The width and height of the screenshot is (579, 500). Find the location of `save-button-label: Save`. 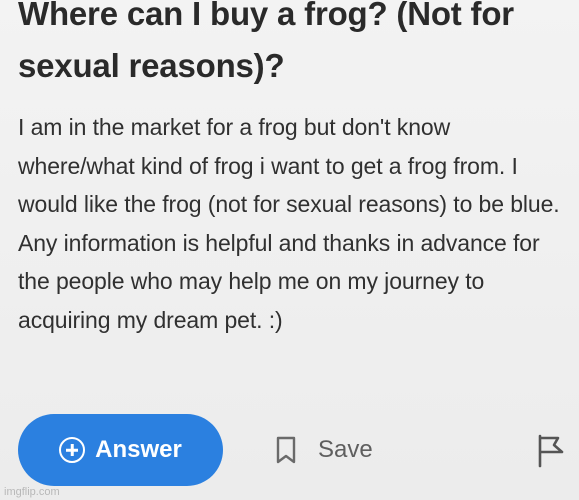

save-button-label: Save is located at coordinates (345, 449).